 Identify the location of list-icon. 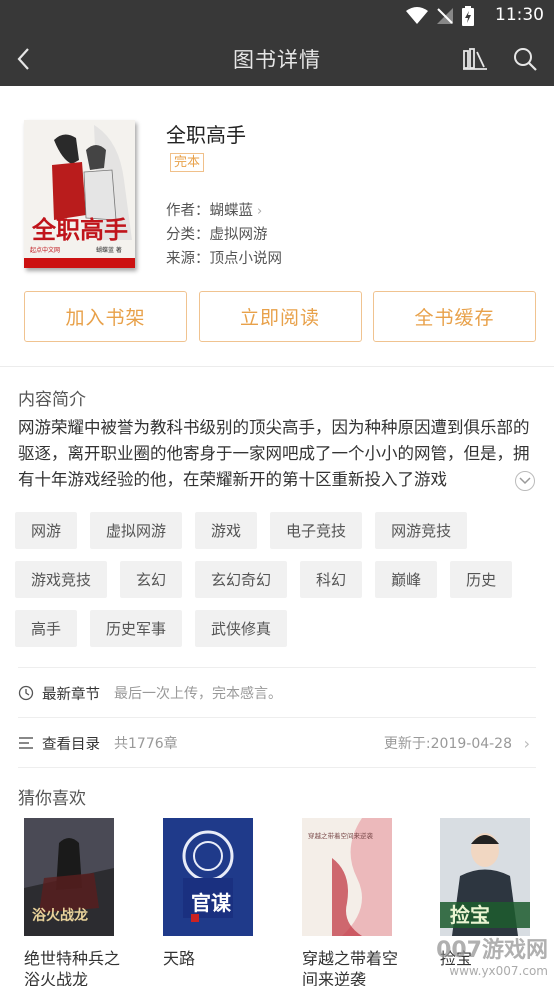
(26, 743).